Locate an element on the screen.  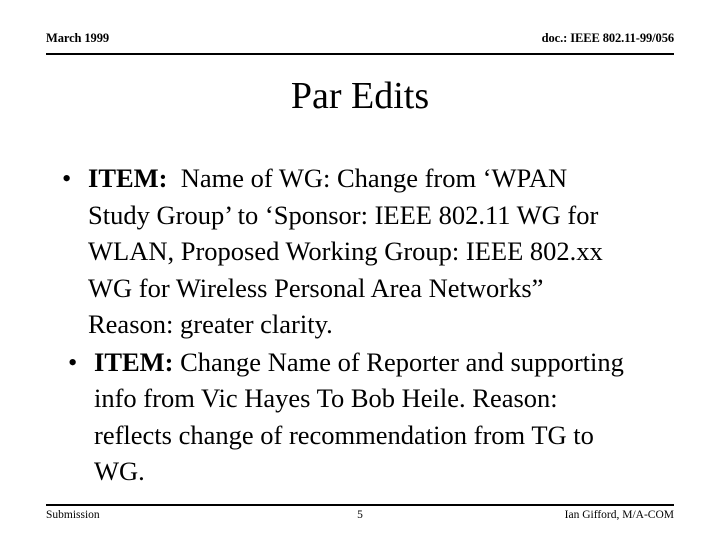
bullet-line: WG. is located at coordinates (119, 471).